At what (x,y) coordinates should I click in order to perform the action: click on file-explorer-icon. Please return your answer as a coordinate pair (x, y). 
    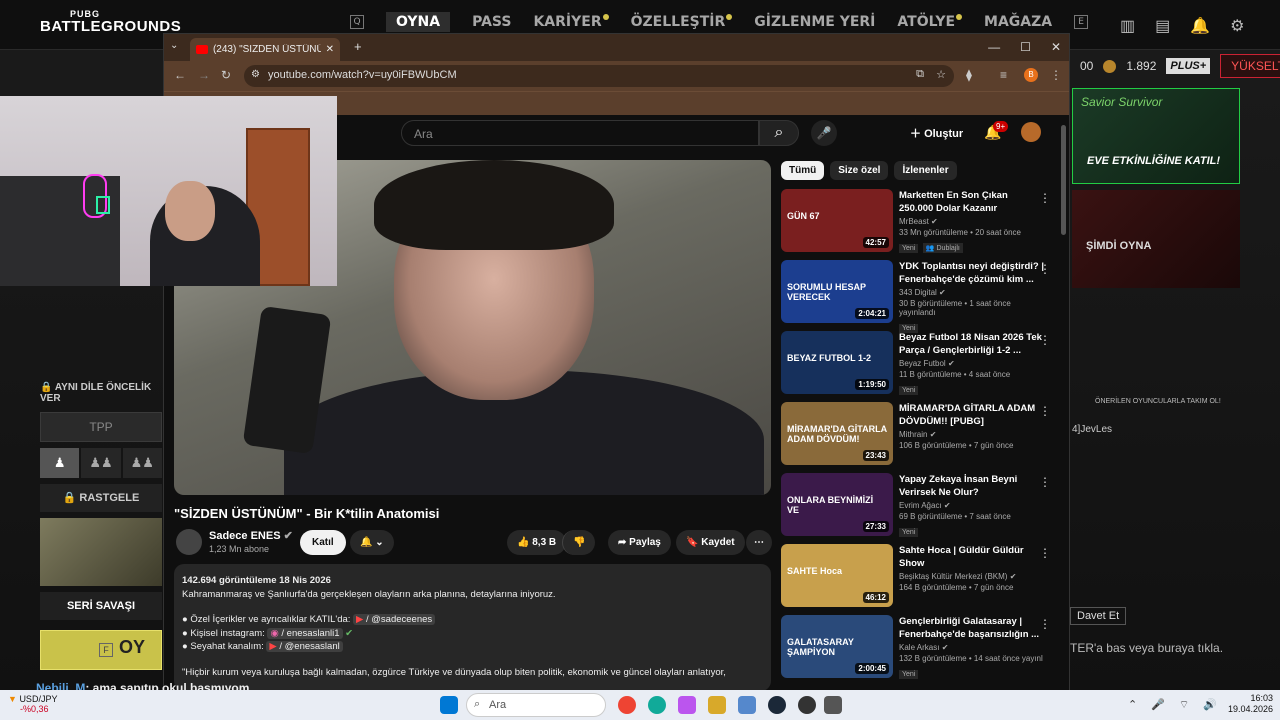
    Looking at the image, I should click on (717, 705).